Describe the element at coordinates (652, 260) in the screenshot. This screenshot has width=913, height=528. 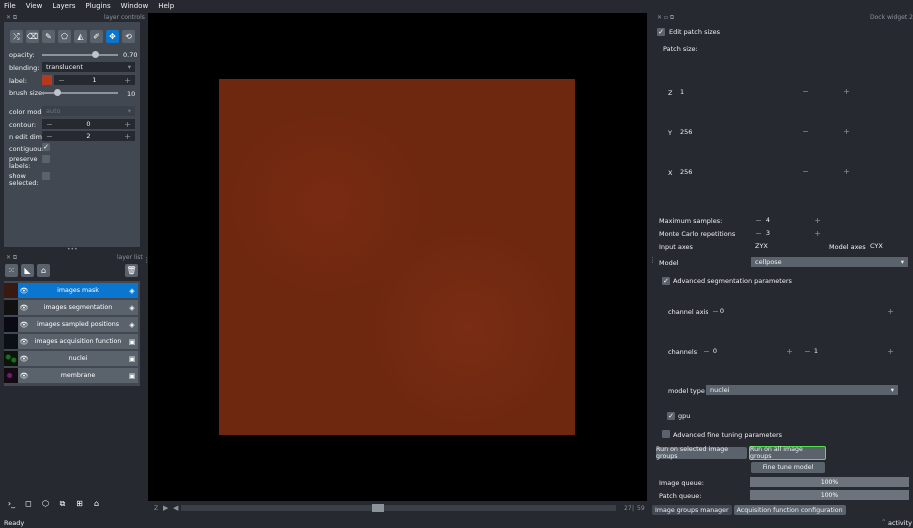
I see `right-dock-splitter: ⋮` at that location.